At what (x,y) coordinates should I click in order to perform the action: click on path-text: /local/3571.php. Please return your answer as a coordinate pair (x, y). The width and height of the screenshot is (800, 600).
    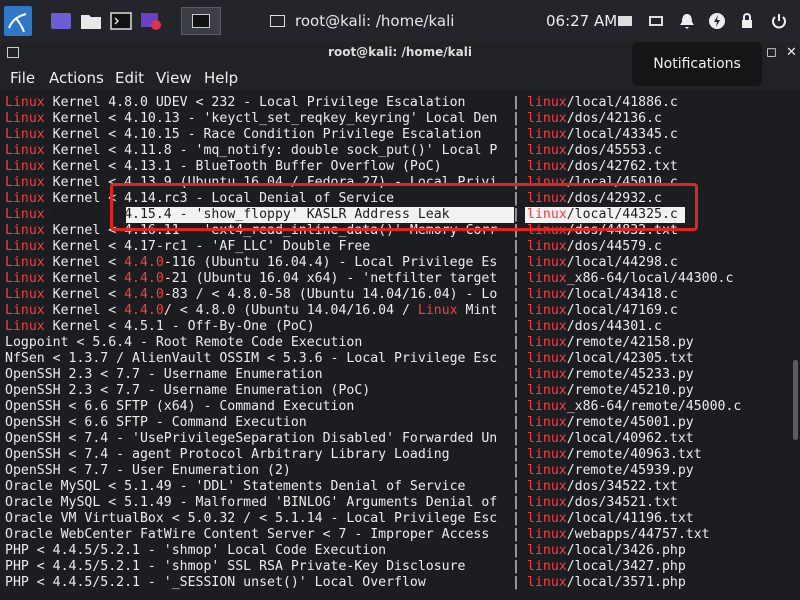
    Looking at the image, I should click on (626, 582).